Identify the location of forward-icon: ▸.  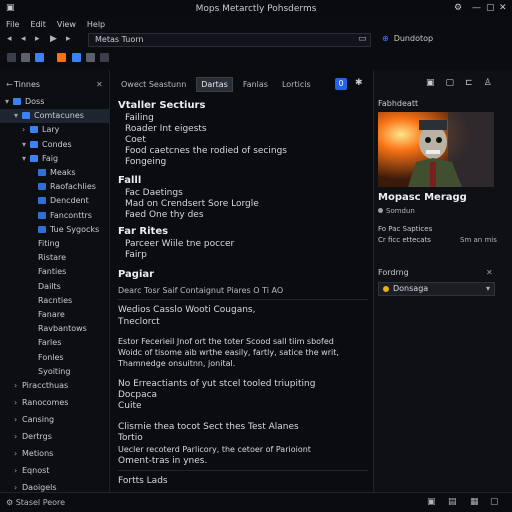
(37, 39).